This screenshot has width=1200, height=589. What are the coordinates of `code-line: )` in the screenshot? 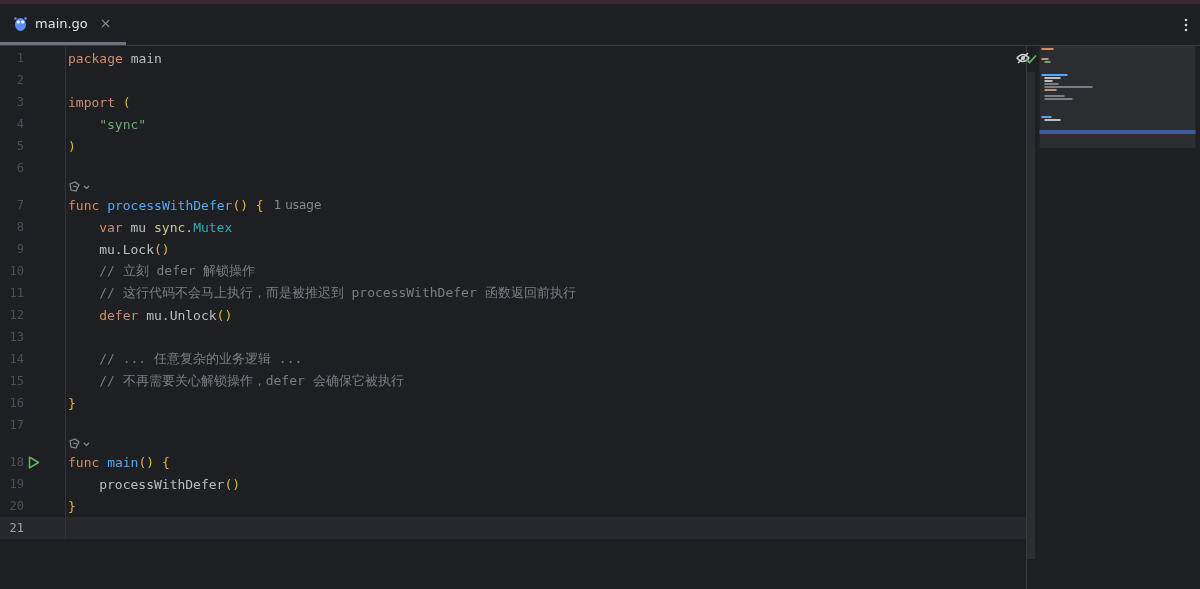 It's located at (71, 146).